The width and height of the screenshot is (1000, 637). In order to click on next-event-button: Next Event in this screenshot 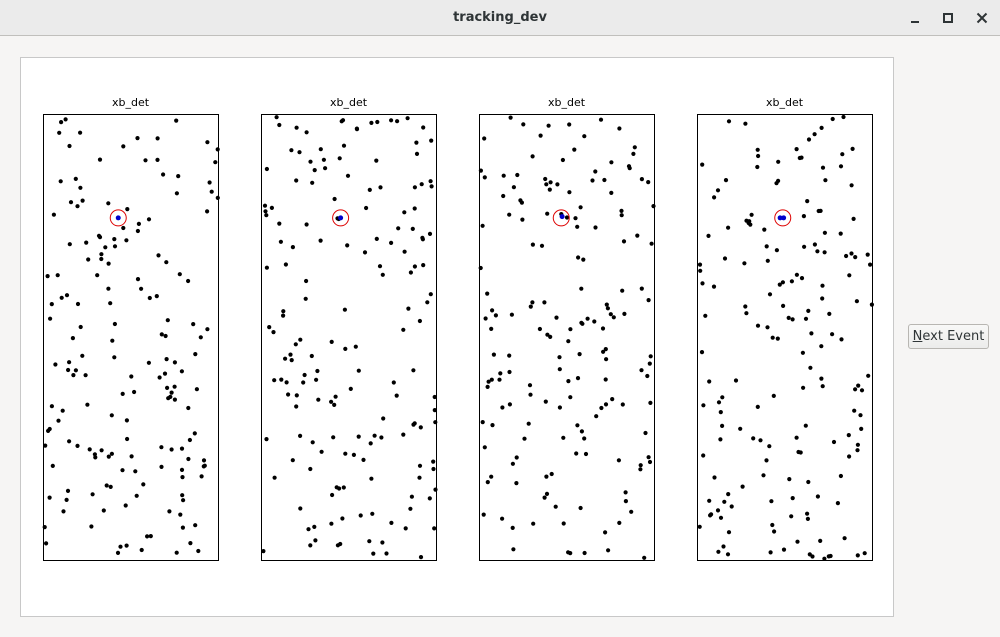, I will do `click(948, 336)`.